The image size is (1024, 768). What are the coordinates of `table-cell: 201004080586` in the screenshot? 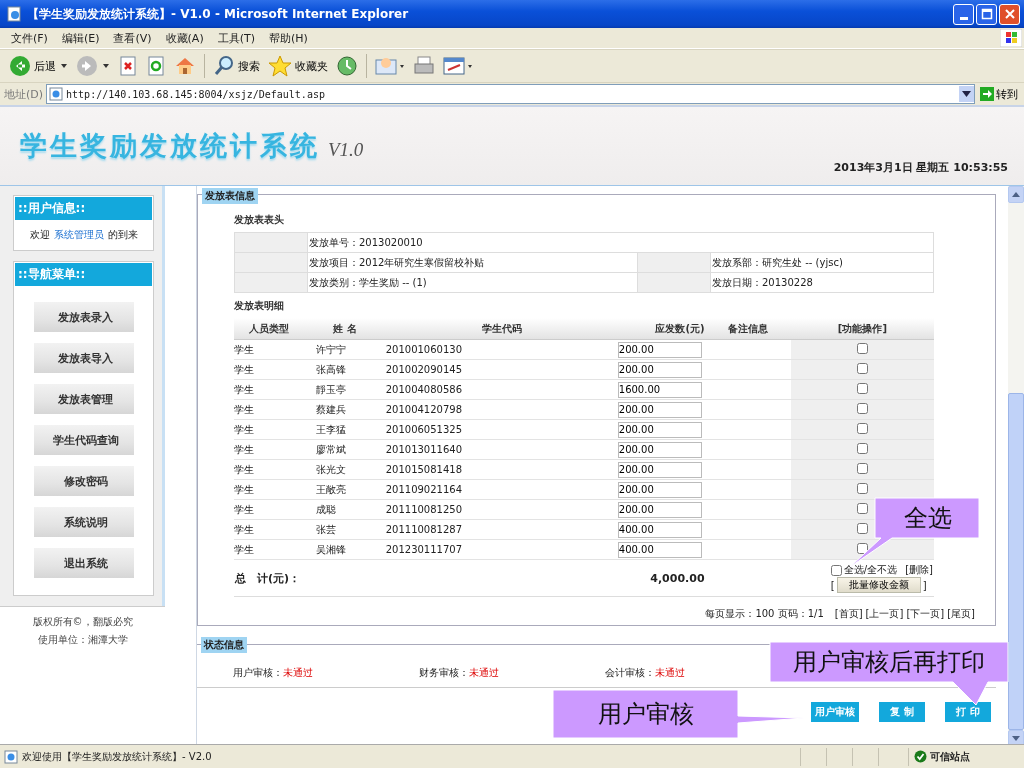 It's located at (501, 389).